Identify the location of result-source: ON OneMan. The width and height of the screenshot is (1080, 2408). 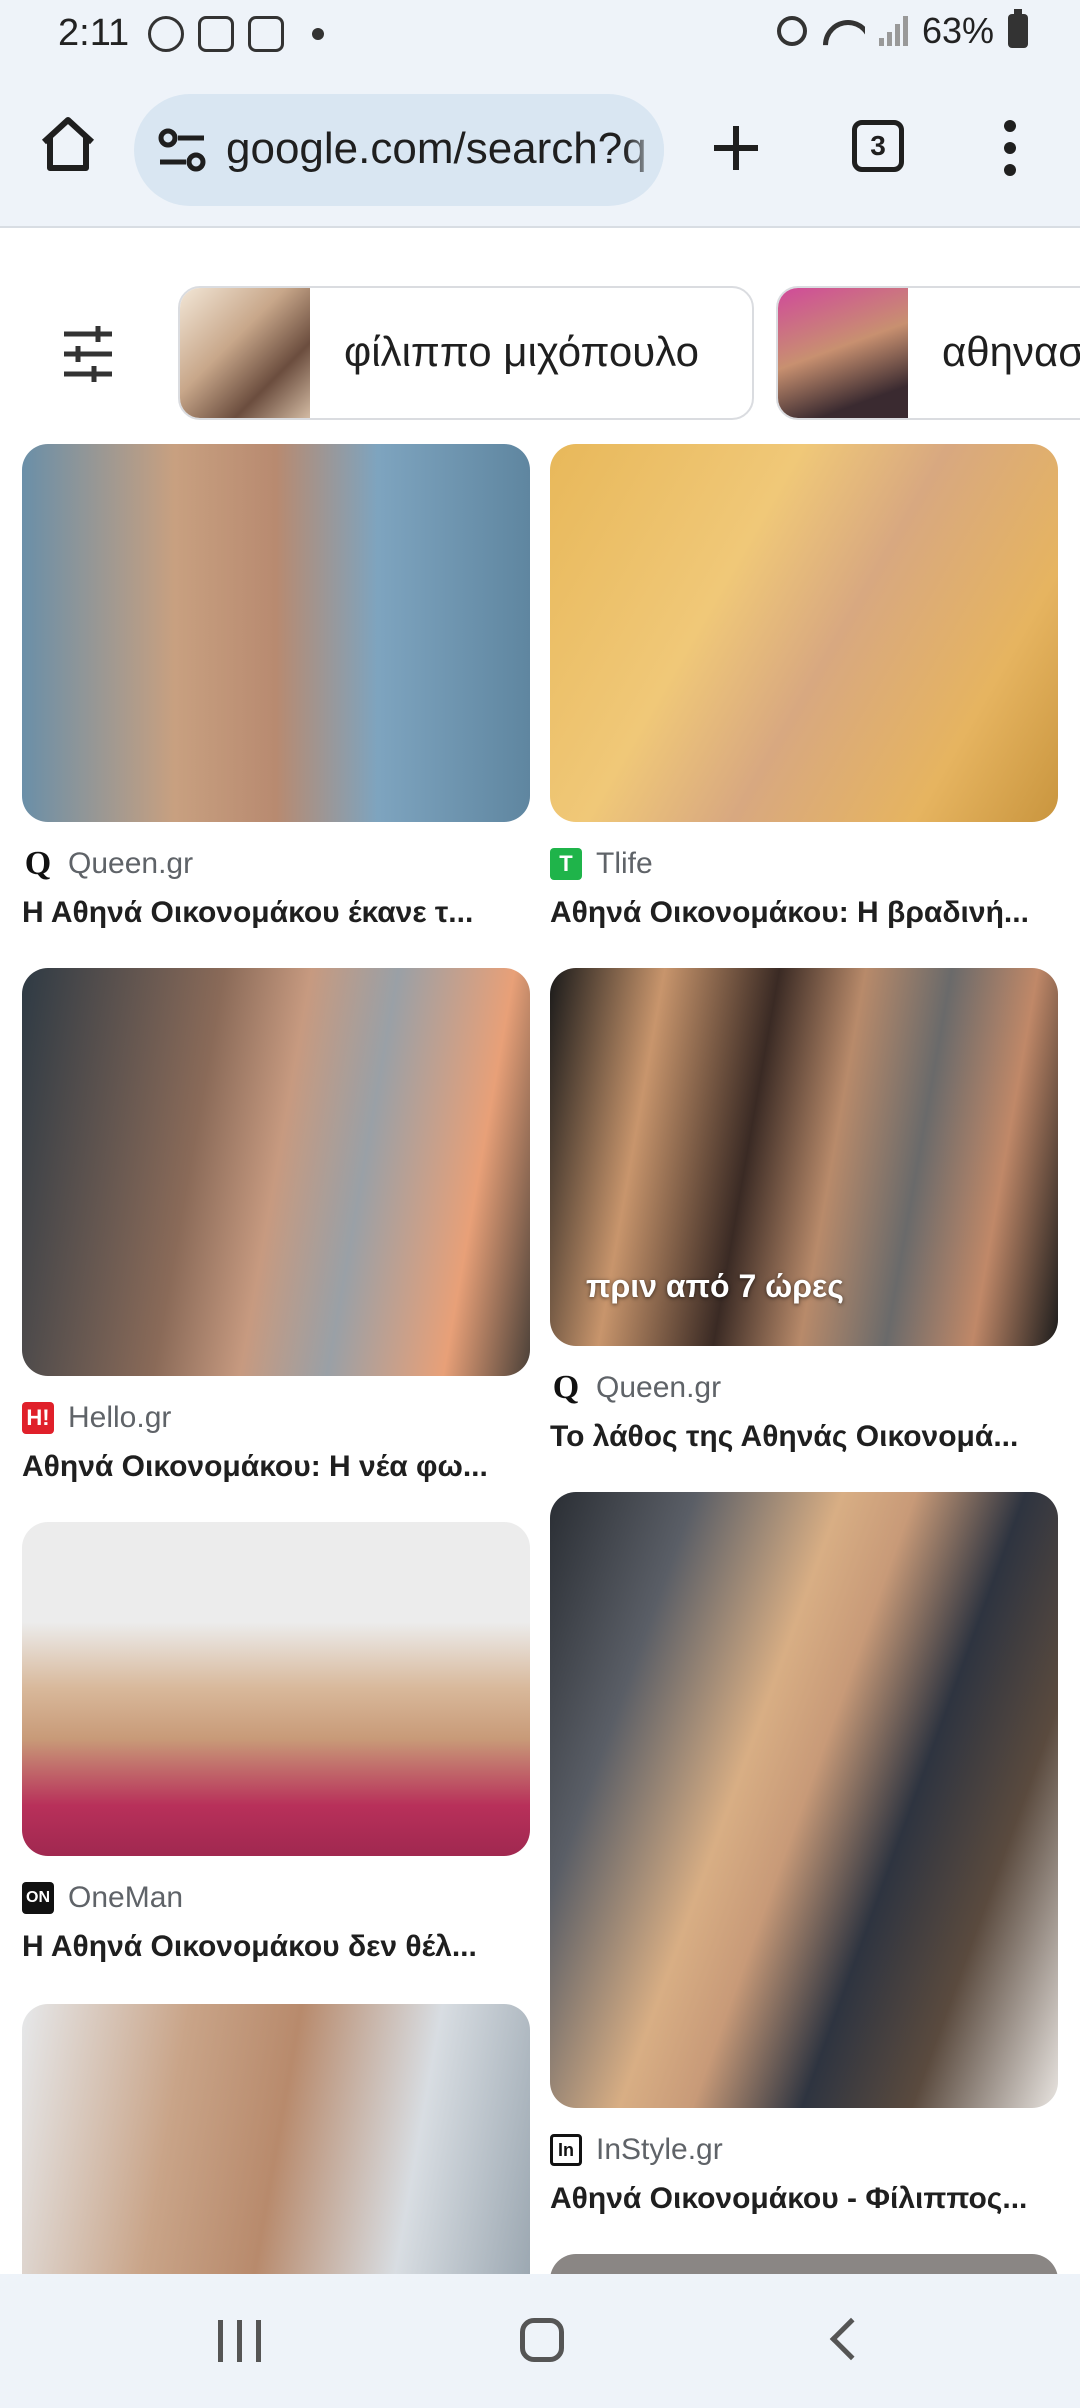
(276, 1898).